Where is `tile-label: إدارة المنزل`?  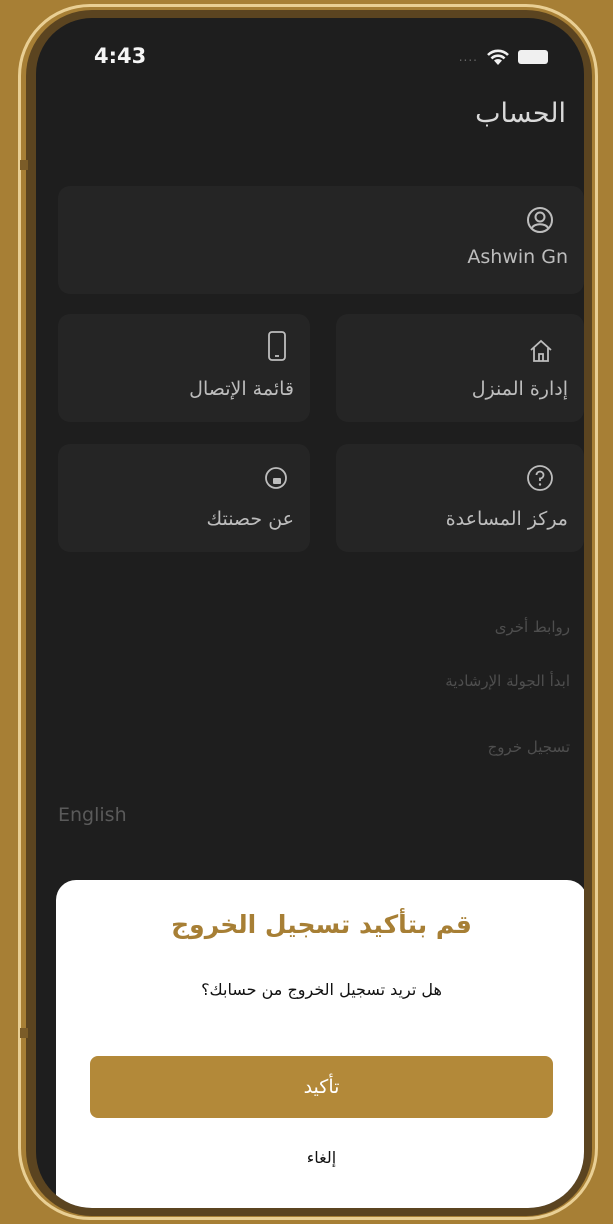
tile-label: إدارة المنزل is located at coordinates (519, 389).